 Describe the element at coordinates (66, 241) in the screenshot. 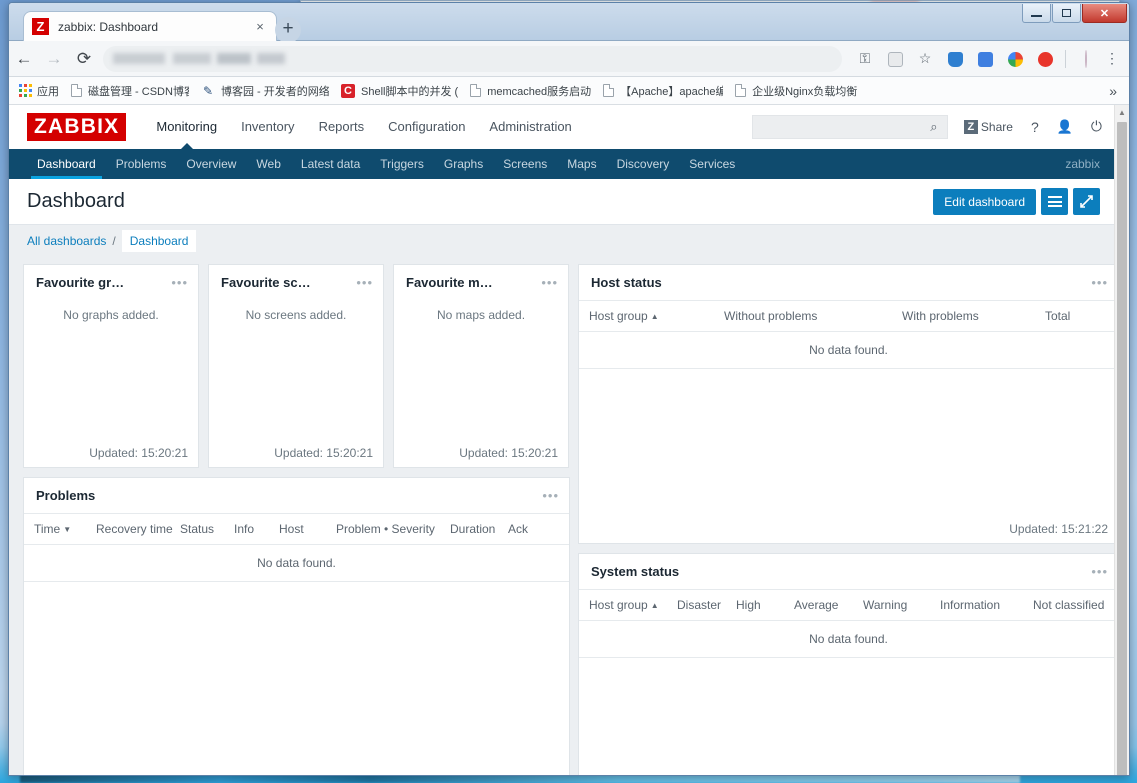

I see `breadcrumb-all-dashboards: All dashboards` at that location.